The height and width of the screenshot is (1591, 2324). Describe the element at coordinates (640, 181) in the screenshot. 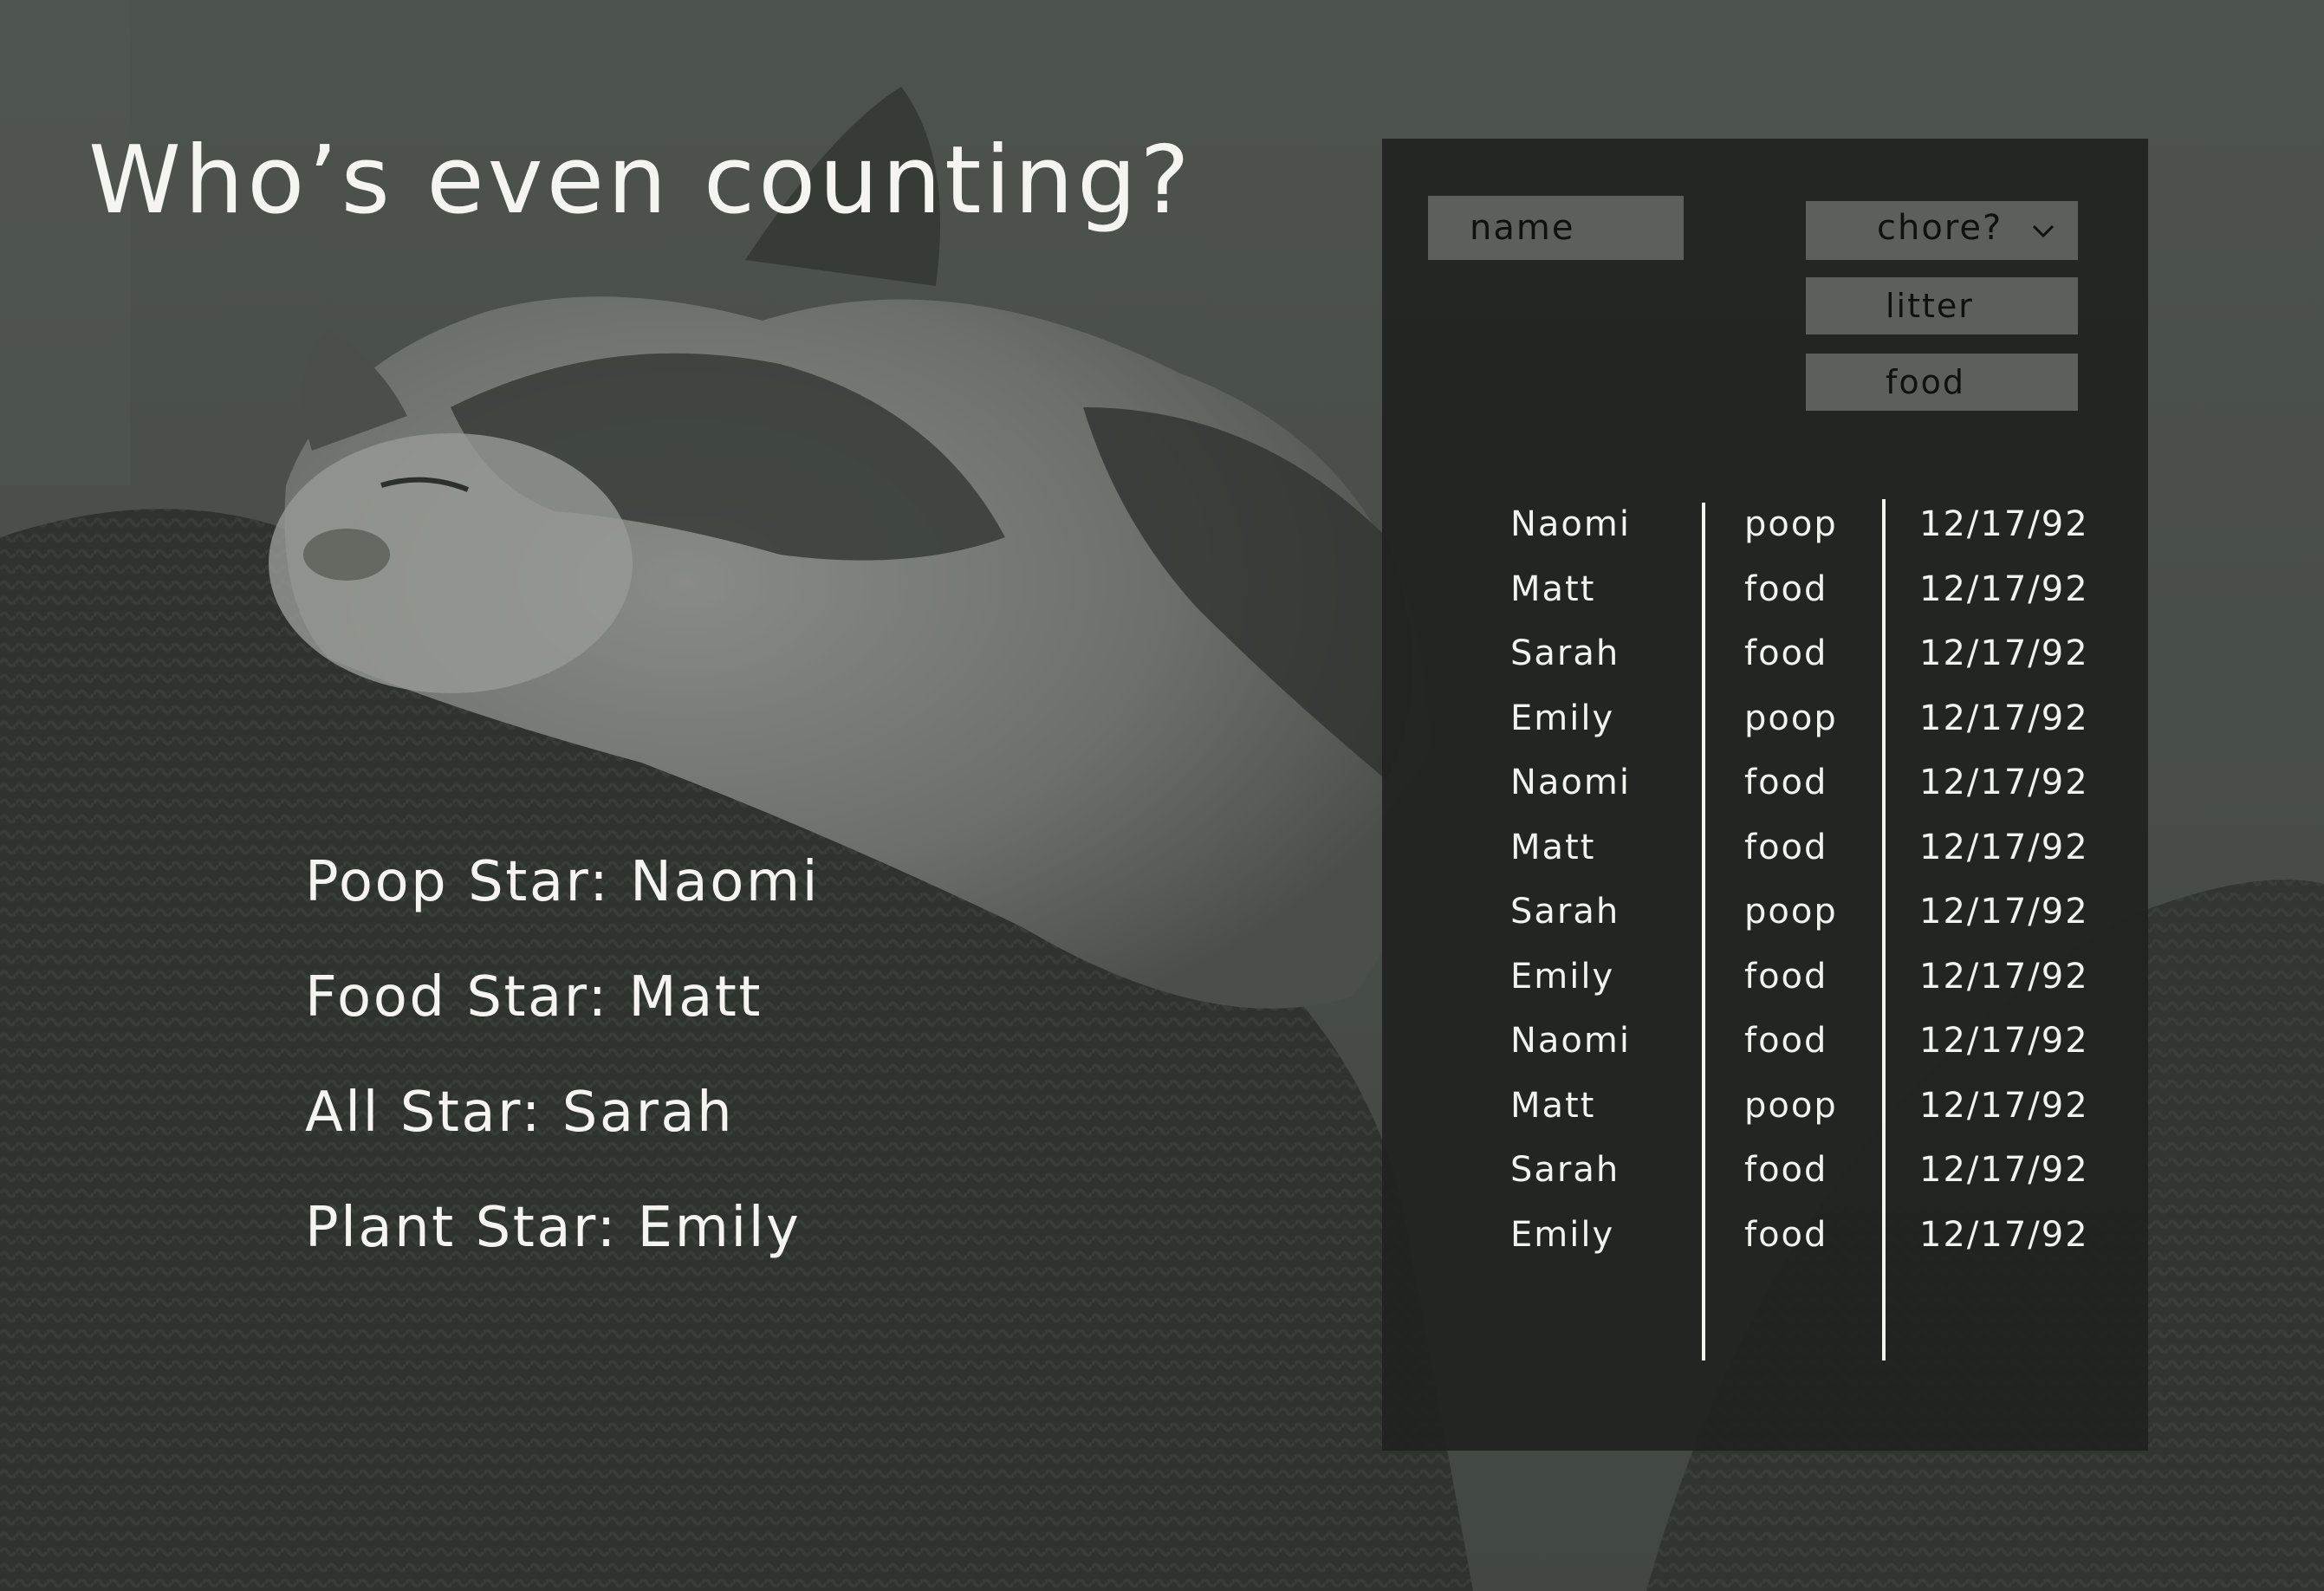

I see `page-title: Who’s even counting?` at that location.